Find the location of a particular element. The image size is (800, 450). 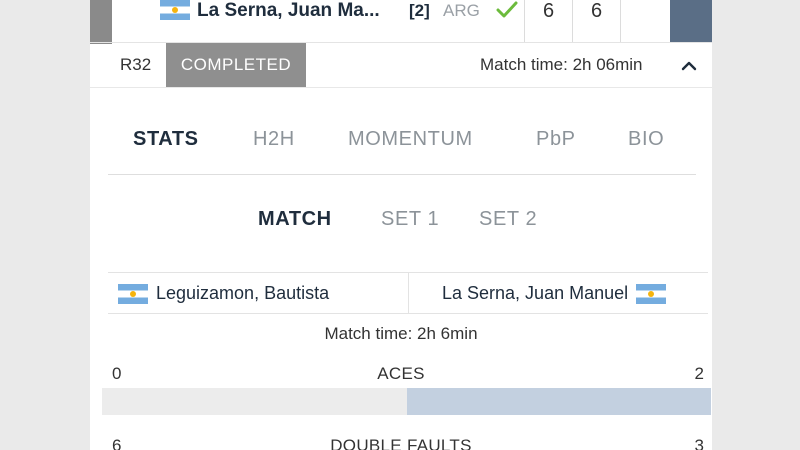

tabs-divider is located at coordinates (402, 174).